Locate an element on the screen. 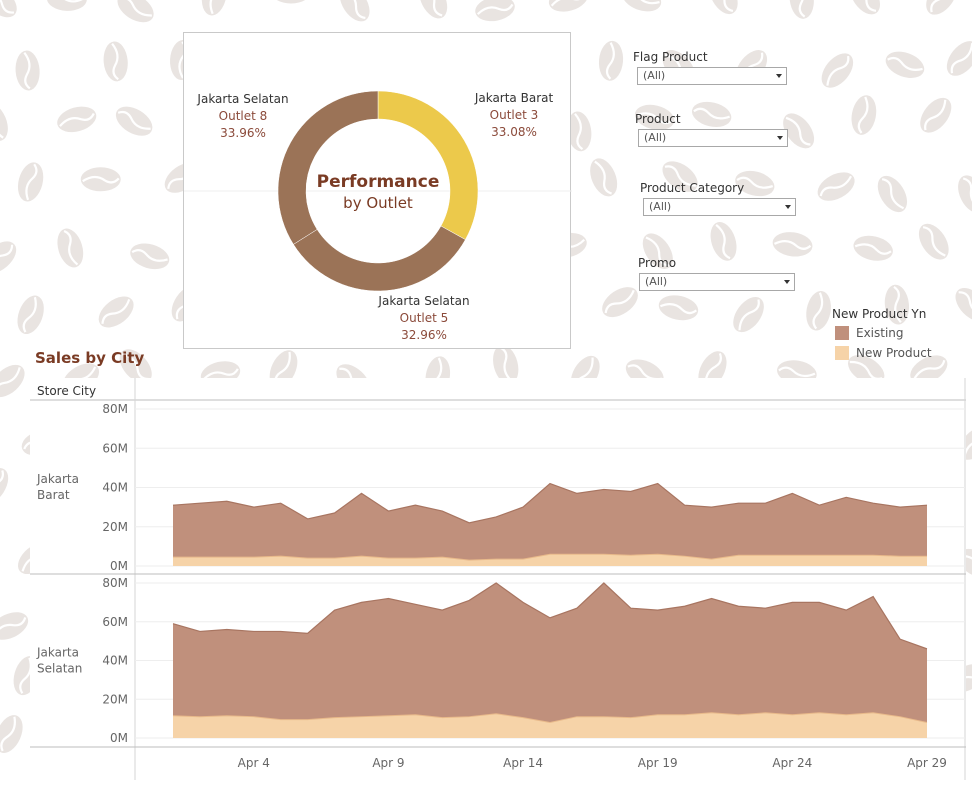 This screenshot has height=794, width=972. legend-item-existing: Existing is located at coordinates (882, 336).